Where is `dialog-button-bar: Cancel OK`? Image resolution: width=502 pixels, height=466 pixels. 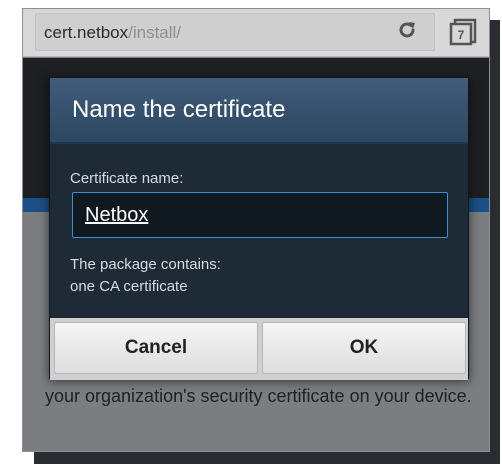 dialog-button-bar: Cancel OK is located at coordinates (259, 349).